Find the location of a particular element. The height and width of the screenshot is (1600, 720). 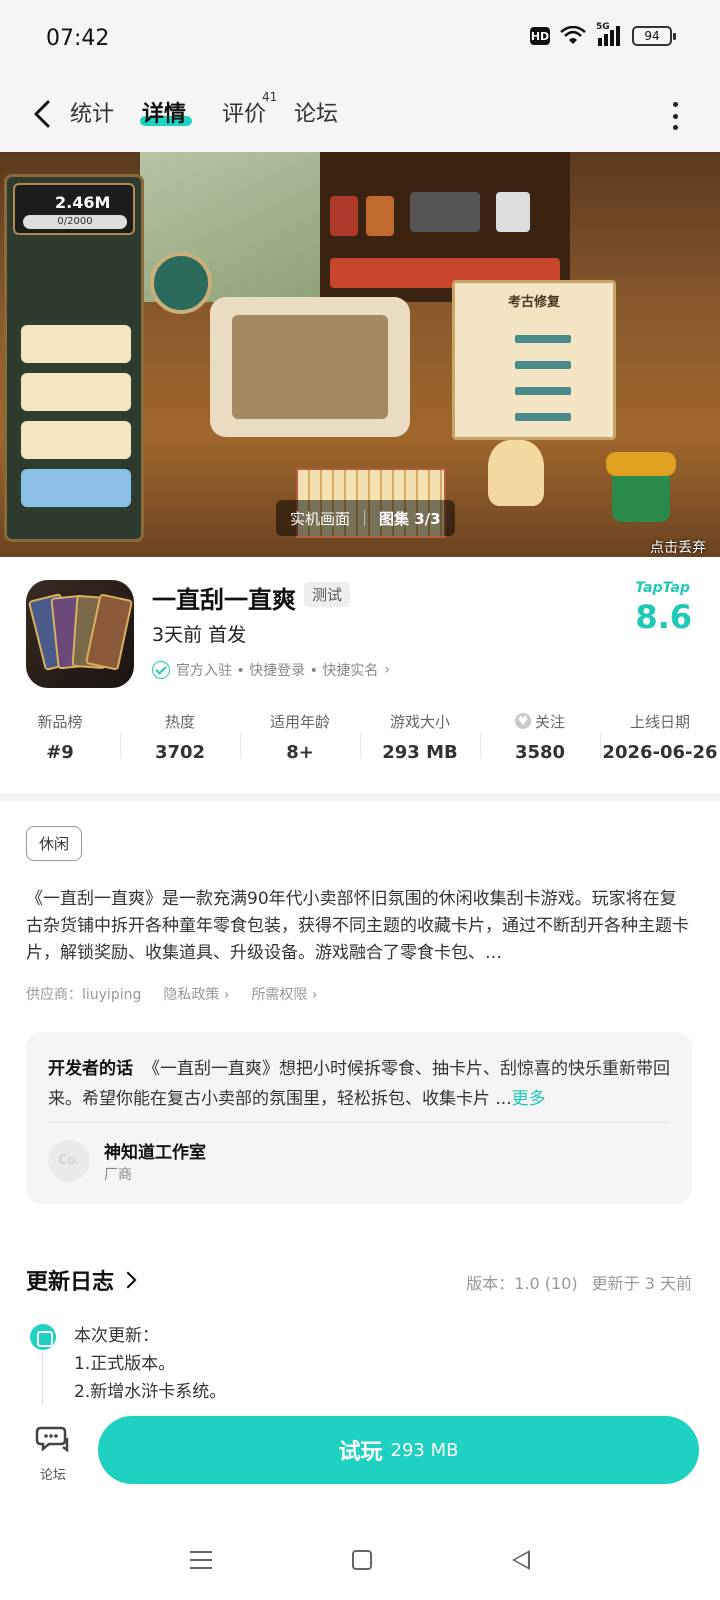

app-title: 一直刮一直爽 is located at coordinates (224, 600).